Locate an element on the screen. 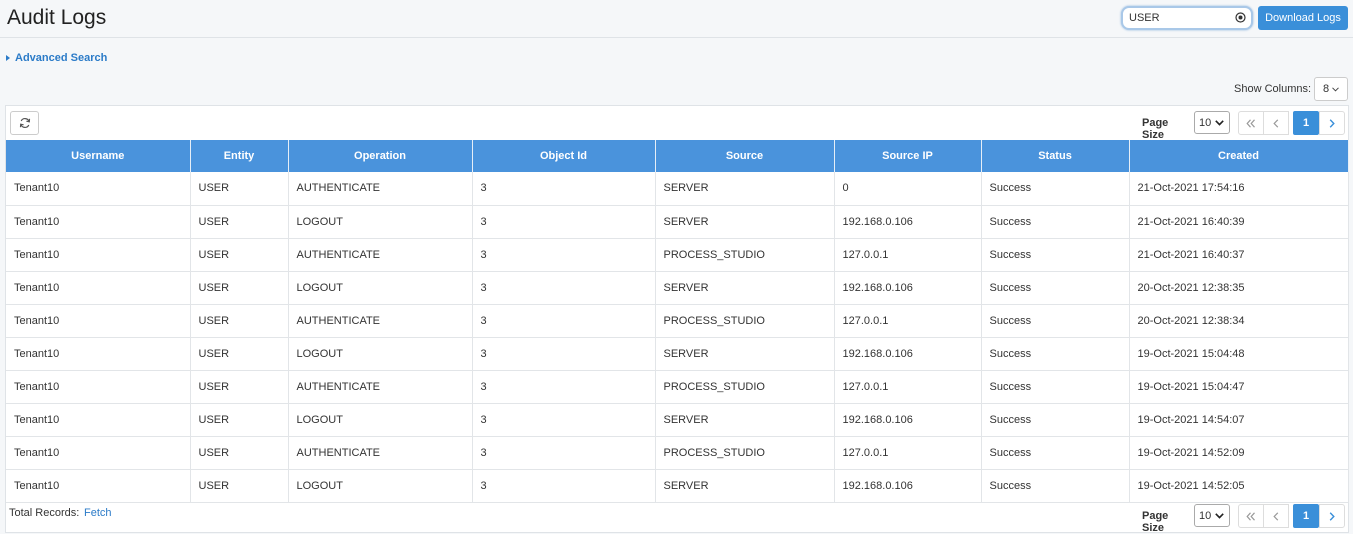 The width and height of the screenshot is (1353, 534). search-box is located at coordinates (1187, 18).